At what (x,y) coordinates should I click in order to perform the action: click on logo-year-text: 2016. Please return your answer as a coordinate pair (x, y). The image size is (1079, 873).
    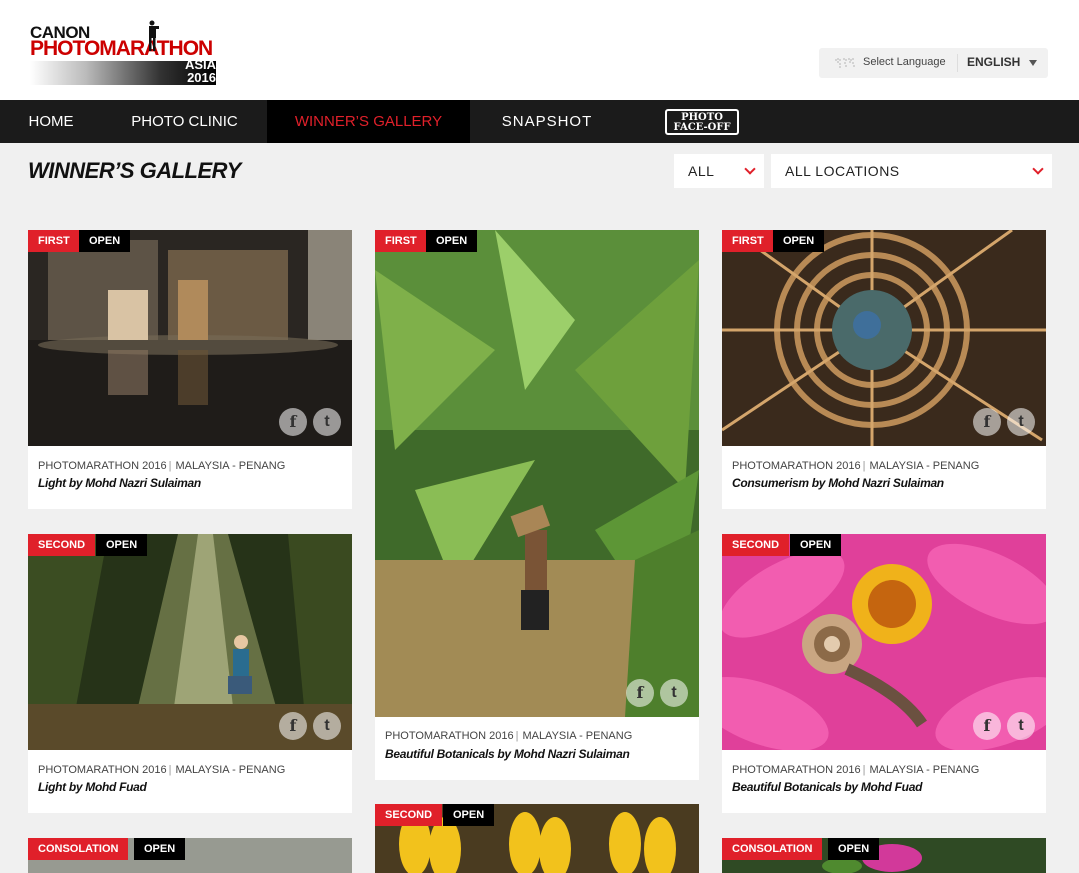
    Looking at the image, I should click on (201, 77).